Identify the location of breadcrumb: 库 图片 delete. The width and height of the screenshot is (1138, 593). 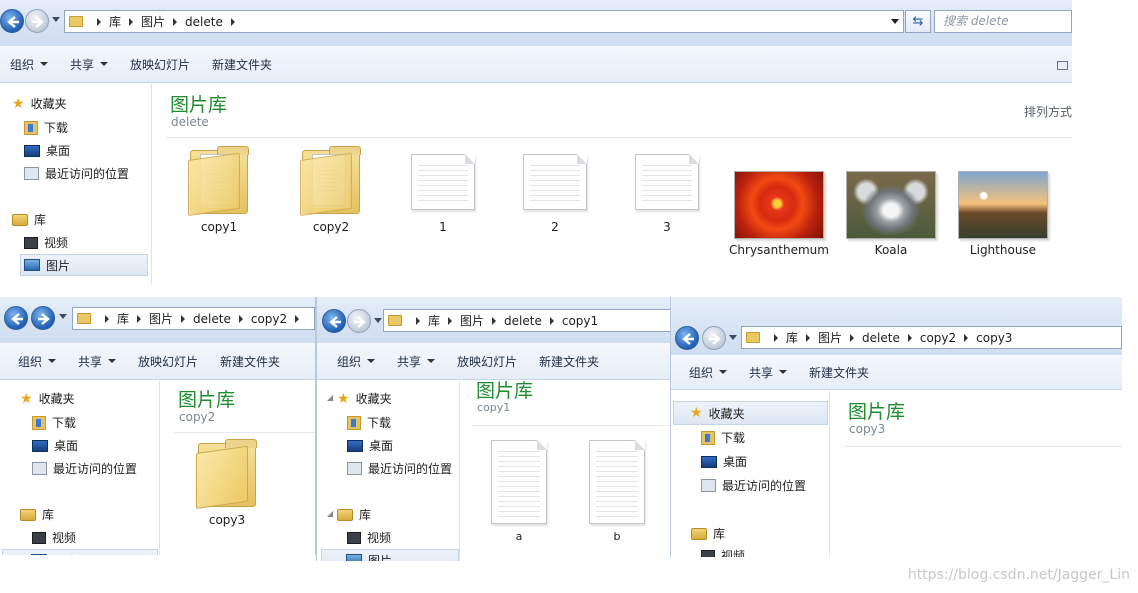
(484, 21).